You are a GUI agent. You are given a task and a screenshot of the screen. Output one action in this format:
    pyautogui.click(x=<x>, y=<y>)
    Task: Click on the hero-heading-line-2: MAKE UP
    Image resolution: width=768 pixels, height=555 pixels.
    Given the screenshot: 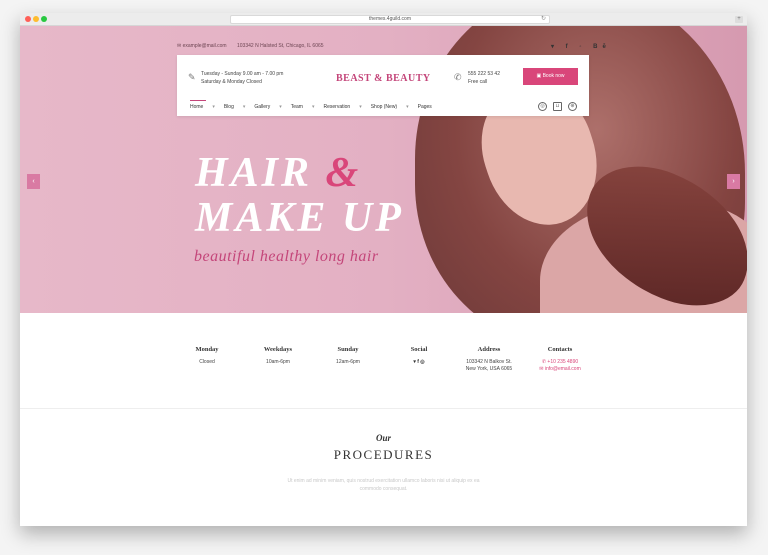 What is the action you would take?
    pyautogui.click(x=299, y=218)
    